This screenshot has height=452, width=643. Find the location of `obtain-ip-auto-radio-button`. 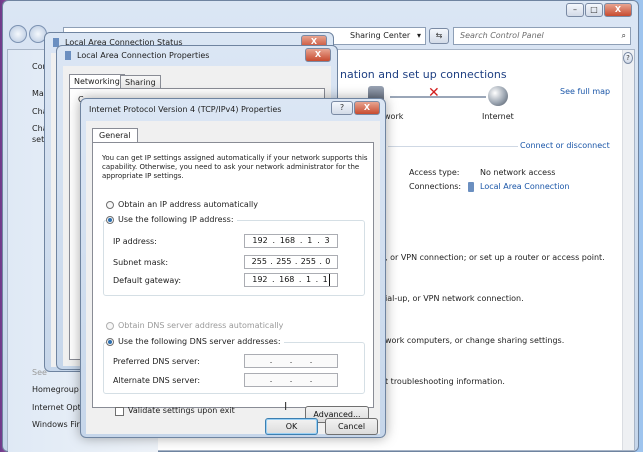

obtain-ip-auto-radio-button is located at coordinates (110, 205).